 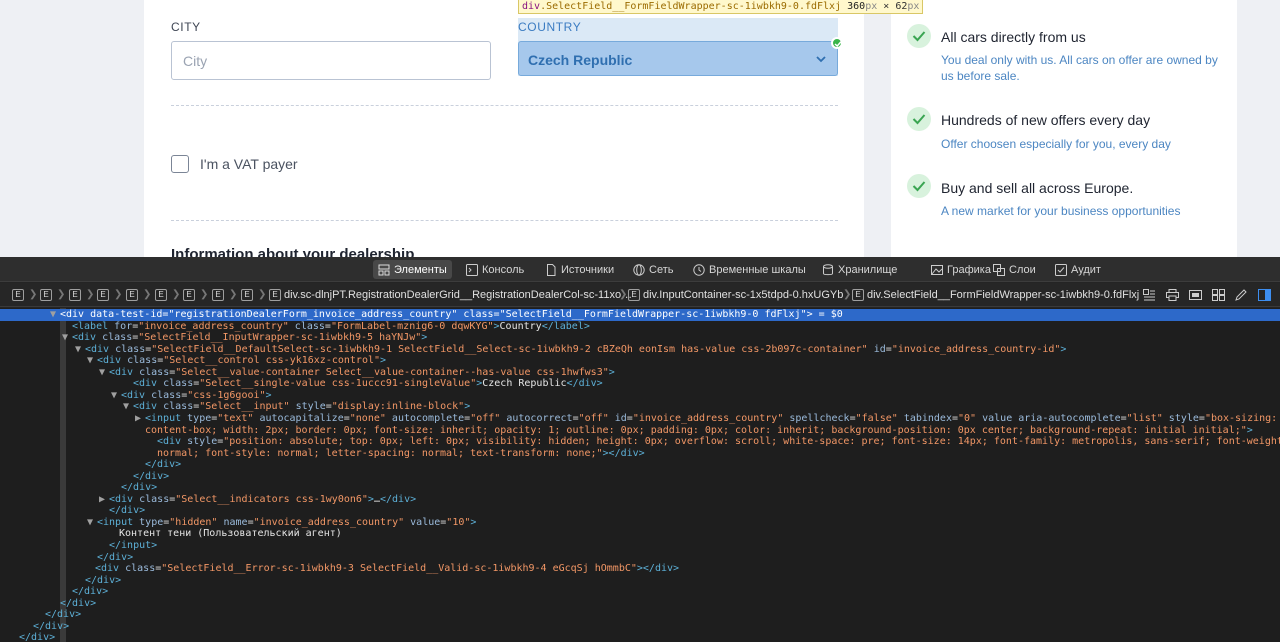 I want to click on tab-sources: Источники, so click(x=579, y=269).